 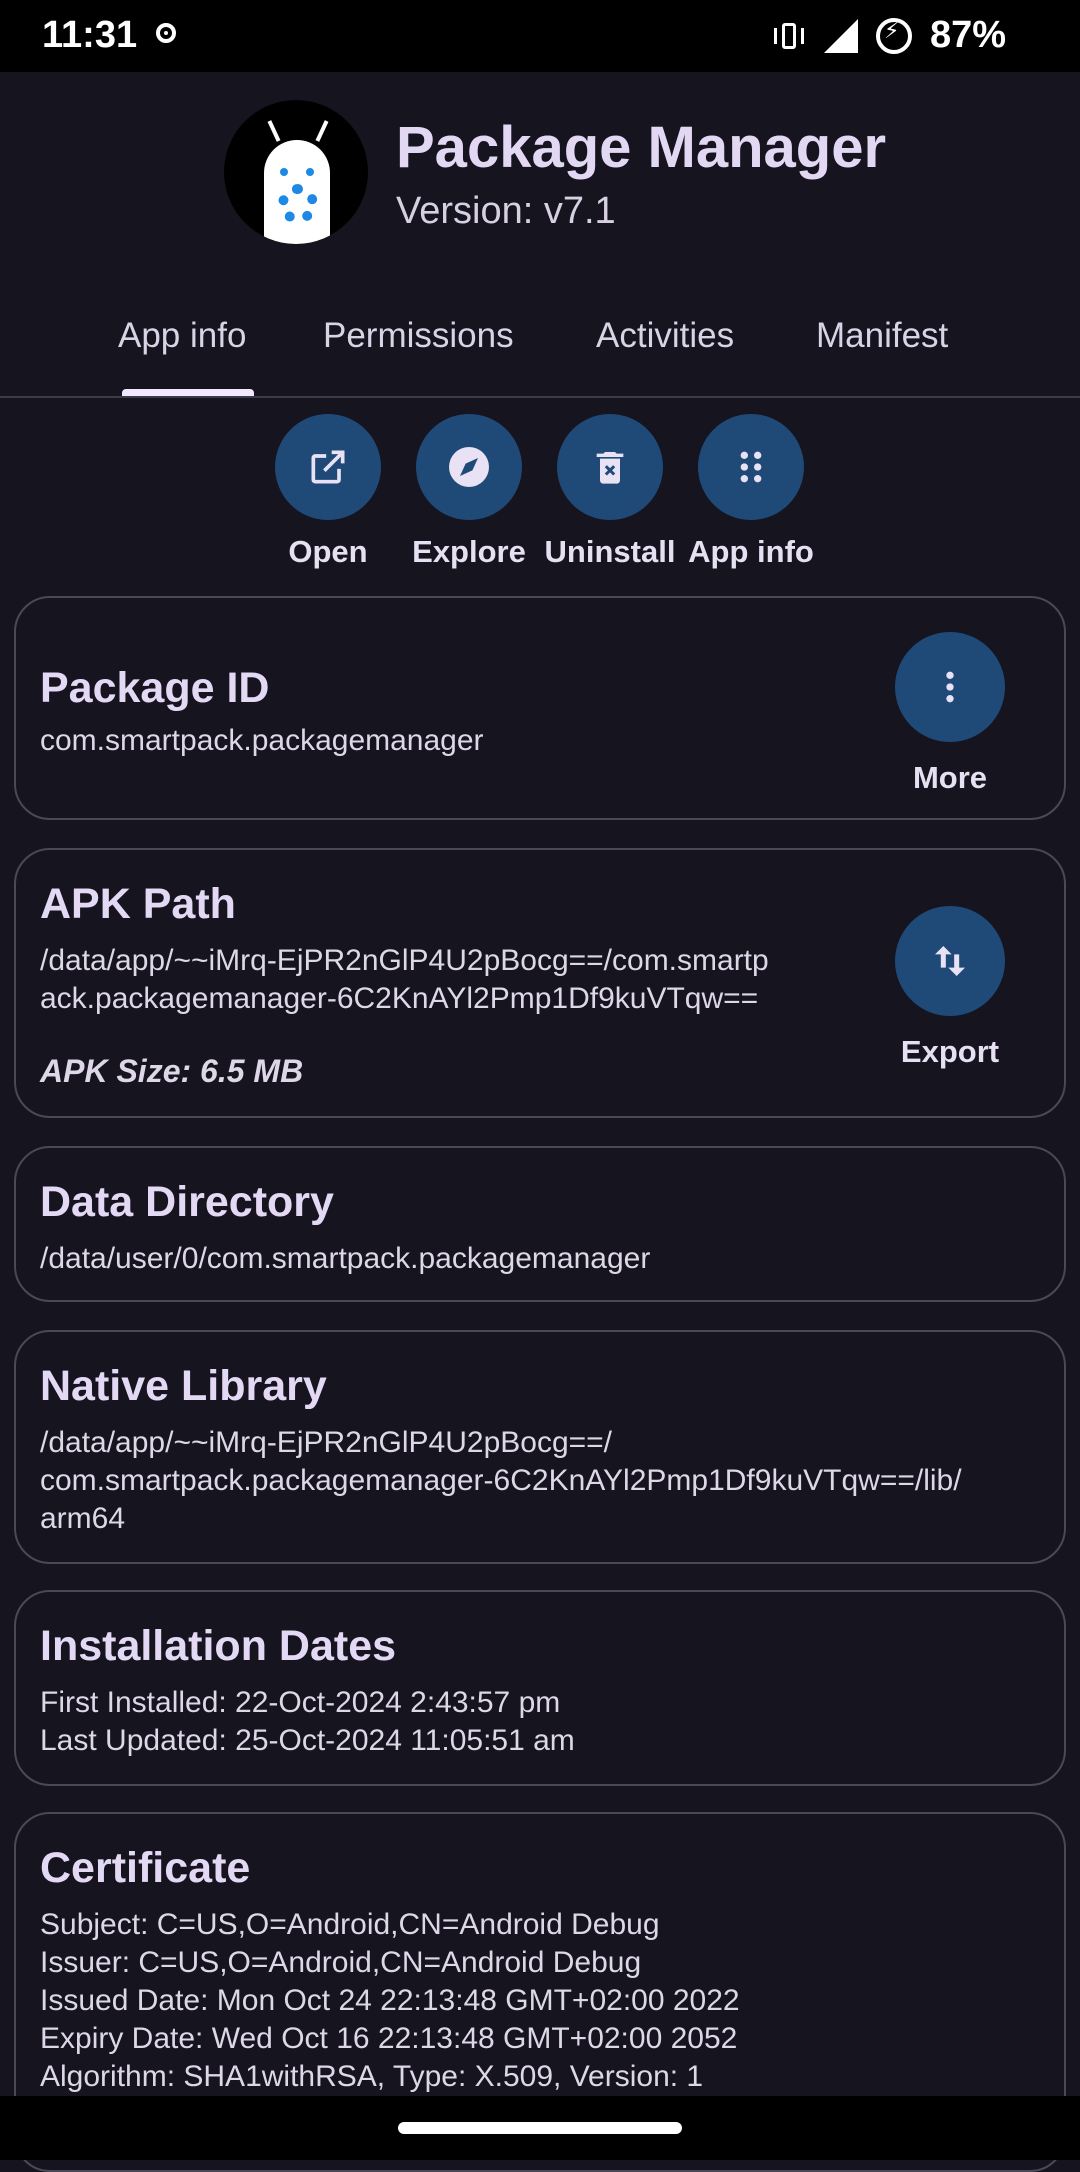 What do you see at coordinates (610, 467) in the screenshot?
I see `trash-icon` at bounding box center [610, 467].